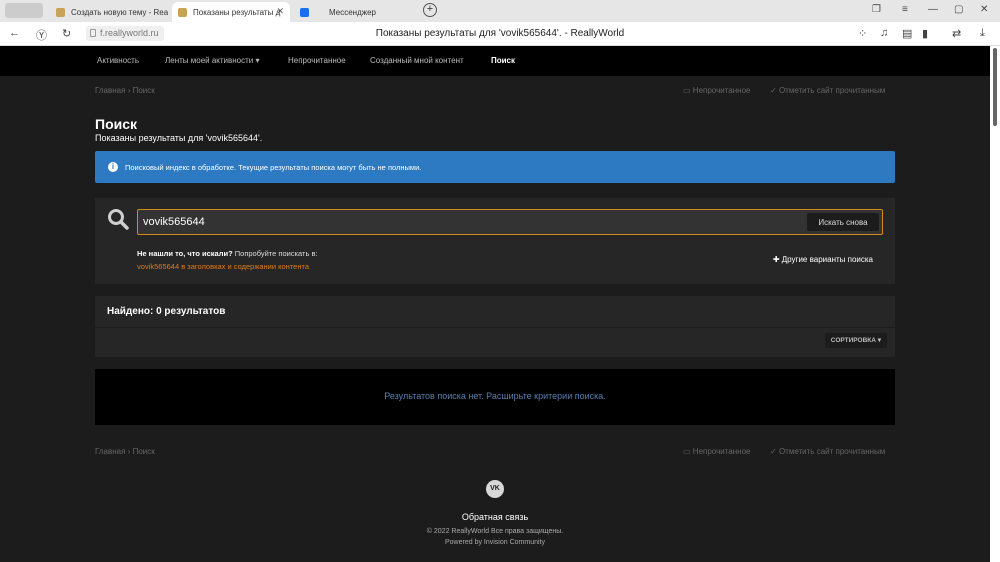  Describe the element at coordinates (118, 219) in the screenshot. I see `search-icon` at that location.